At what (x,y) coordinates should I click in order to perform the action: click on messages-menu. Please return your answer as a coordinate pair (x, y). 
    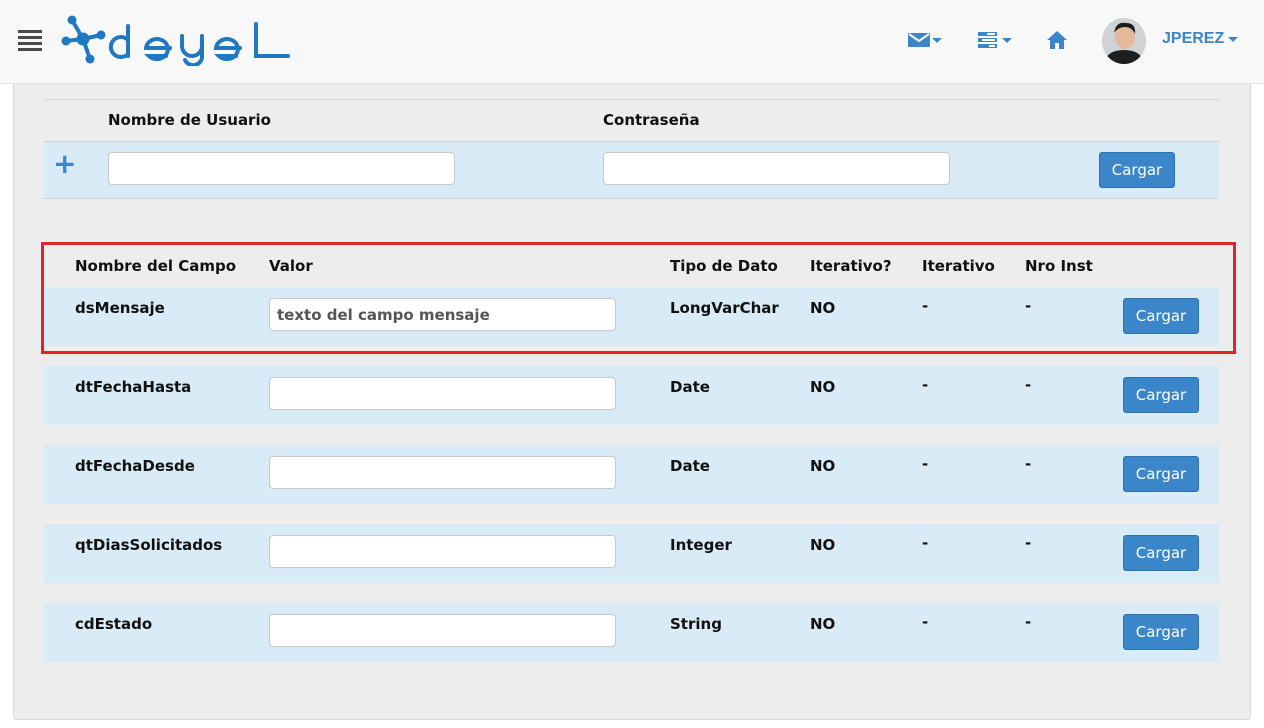
    Looking at the image, I should click on (925, 40).